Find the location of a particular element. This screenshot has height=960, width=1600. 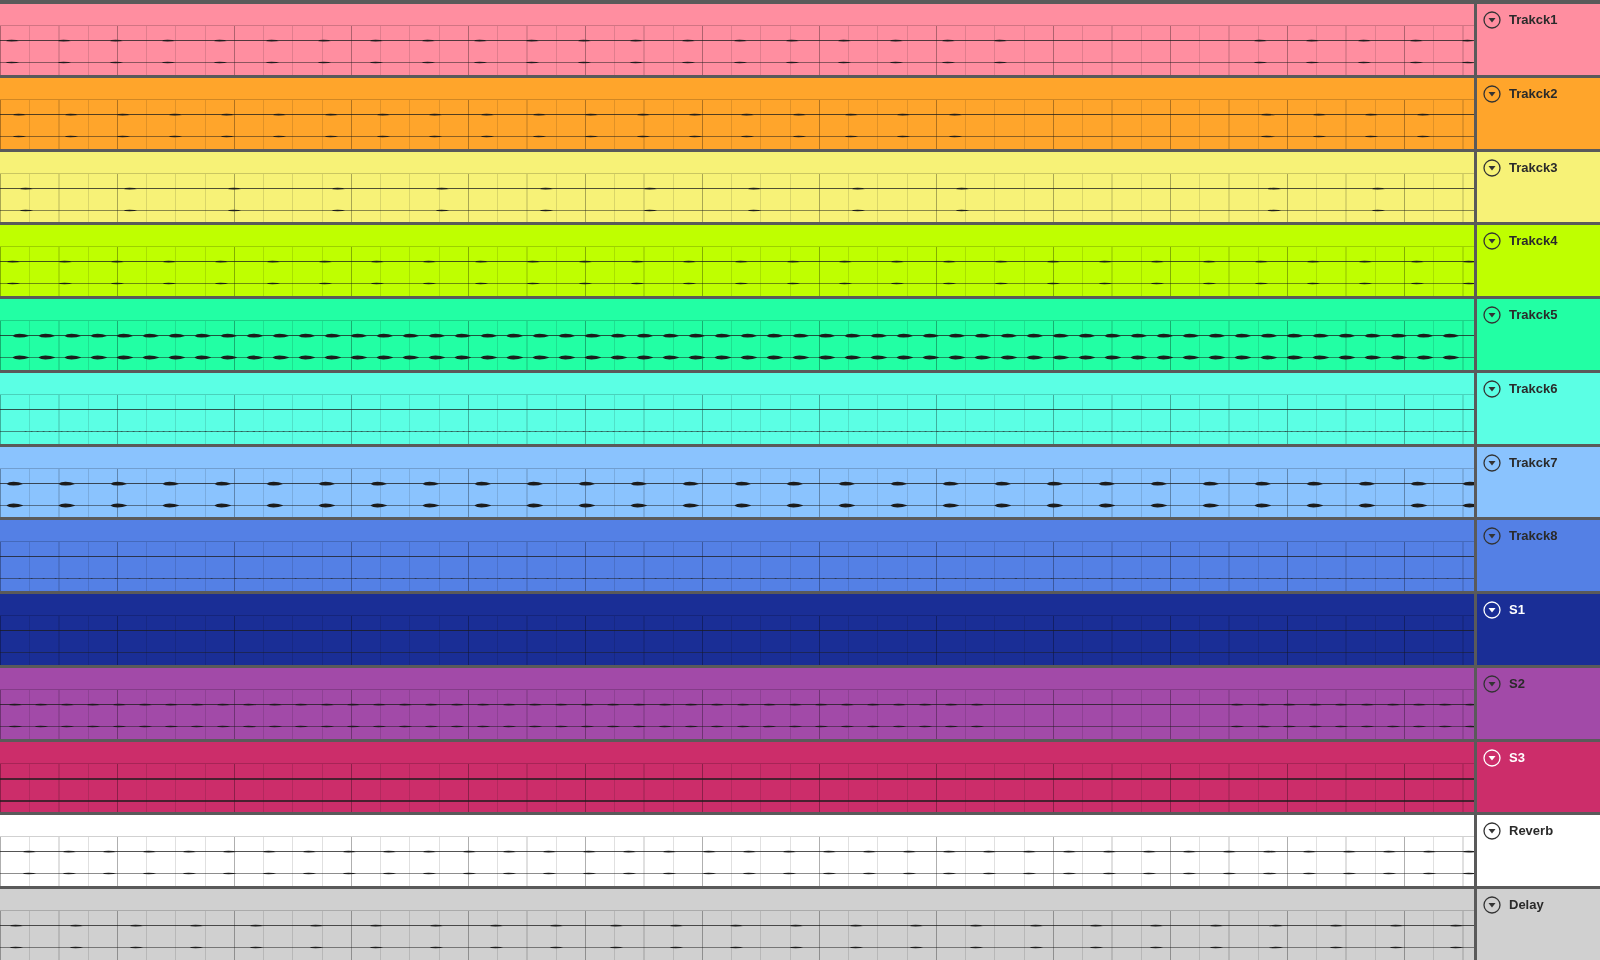

track-name: Reverb is located at coordinates (1531, 831).